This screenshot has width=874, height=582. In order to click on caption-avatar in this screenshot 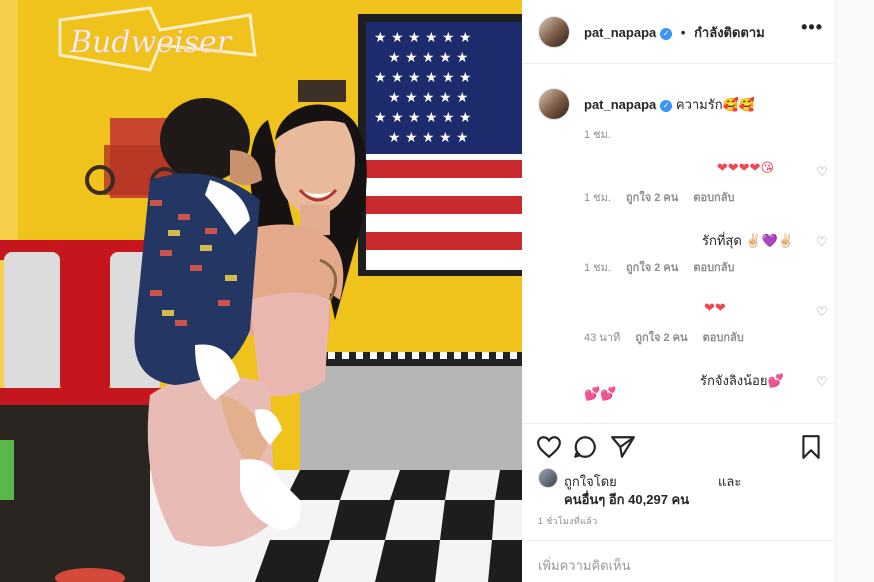, I will do `click(554, 104)`.